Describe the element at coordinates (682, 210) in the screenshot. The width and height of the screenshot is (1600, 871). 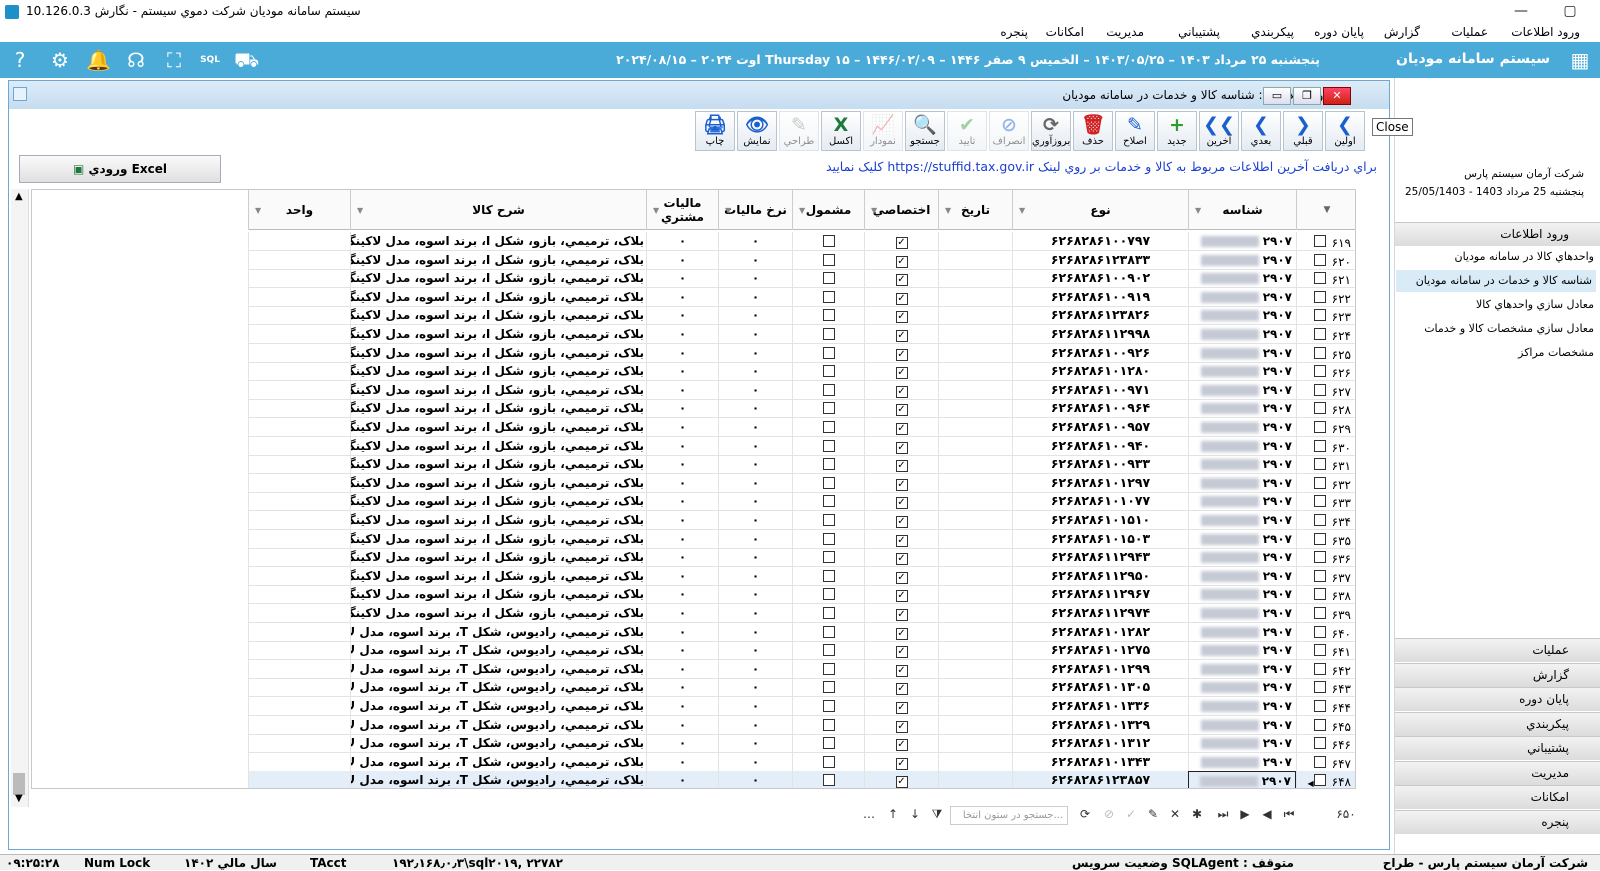
I see `col-header-buyer_tax: ماليات مشتري ▼` at that location.